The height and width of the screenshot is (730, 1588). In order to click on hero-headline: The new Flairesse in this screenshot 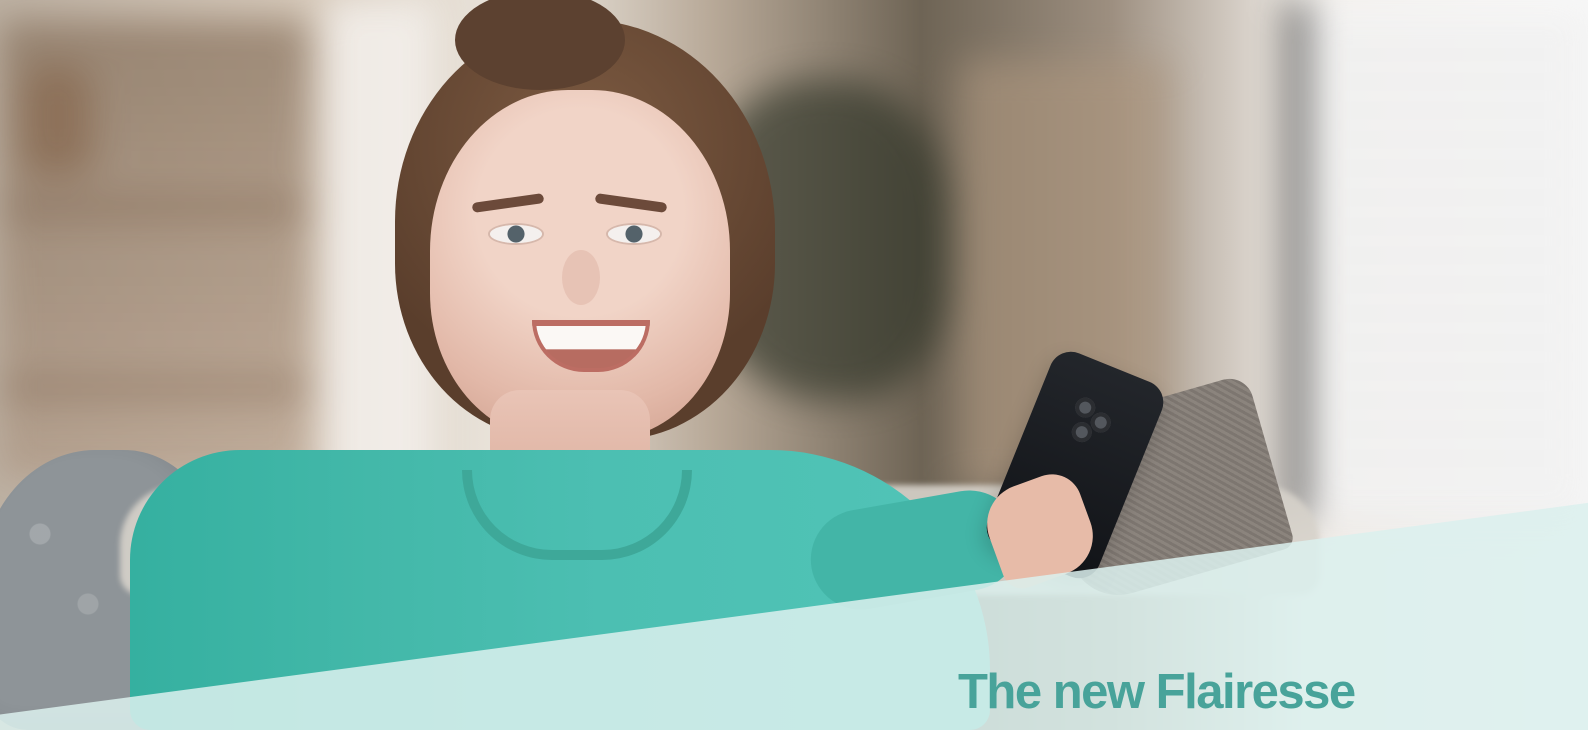, I will do `click(1157, 692)`.